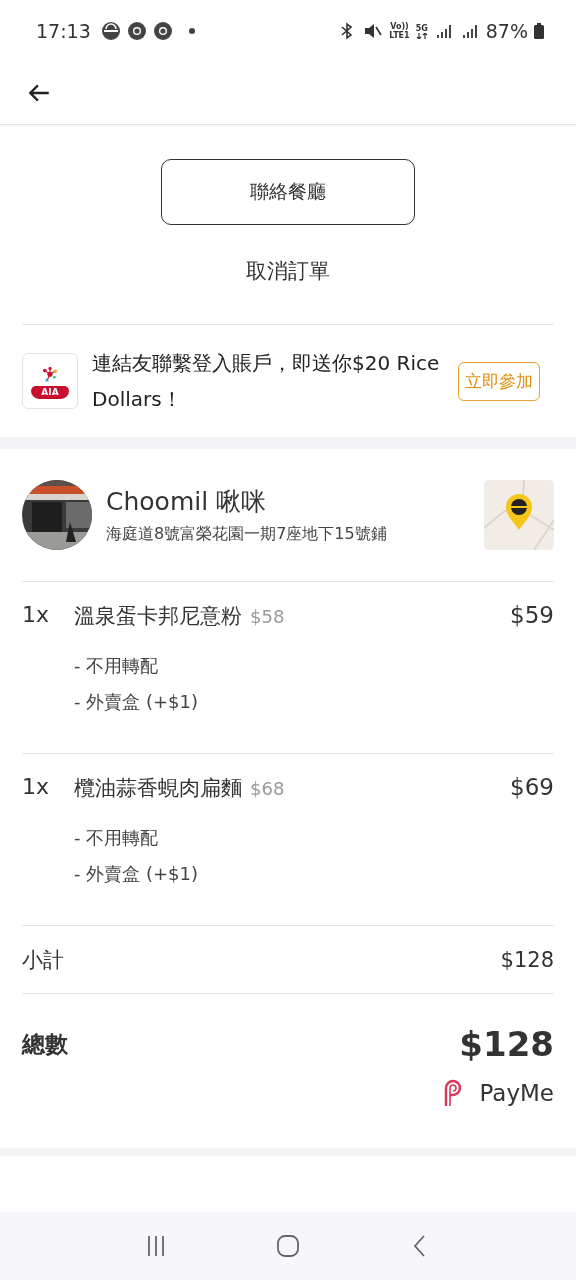 The image size is (576, 1280). What do you see at coordinates (247, 534) in the screenshot?
I see `restaurant-address: 海庭道8號富榮花園一期7座地下15號鋪` at bounding box center [247, 534].